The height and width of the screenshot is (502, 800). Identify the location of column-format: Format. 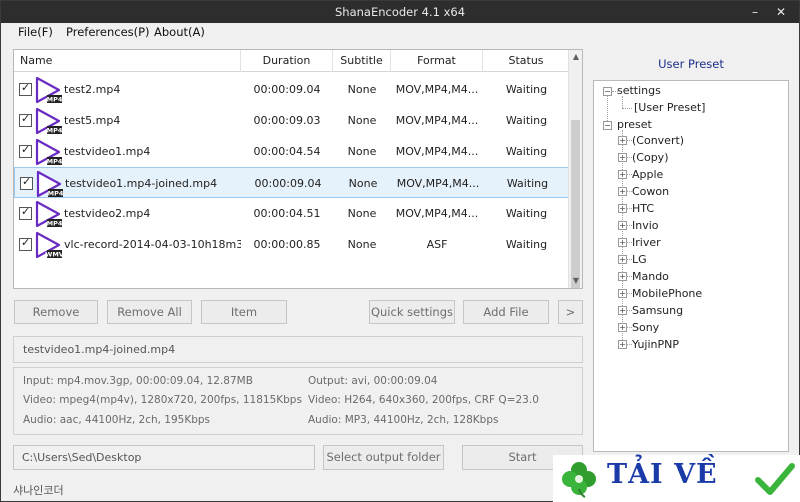
(437, 61).